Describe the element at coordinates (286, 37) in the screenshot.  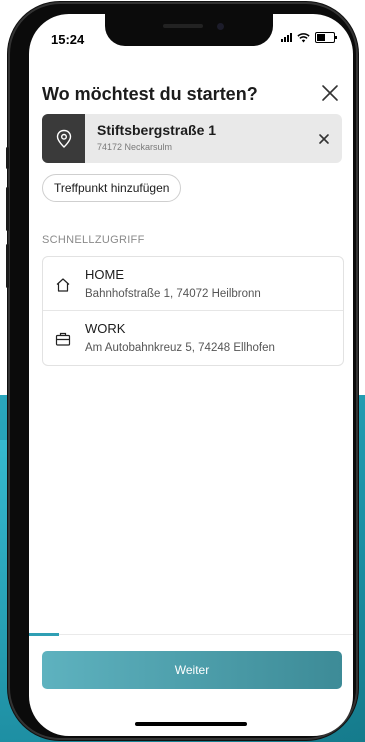
I see `signal-icon` at that location.